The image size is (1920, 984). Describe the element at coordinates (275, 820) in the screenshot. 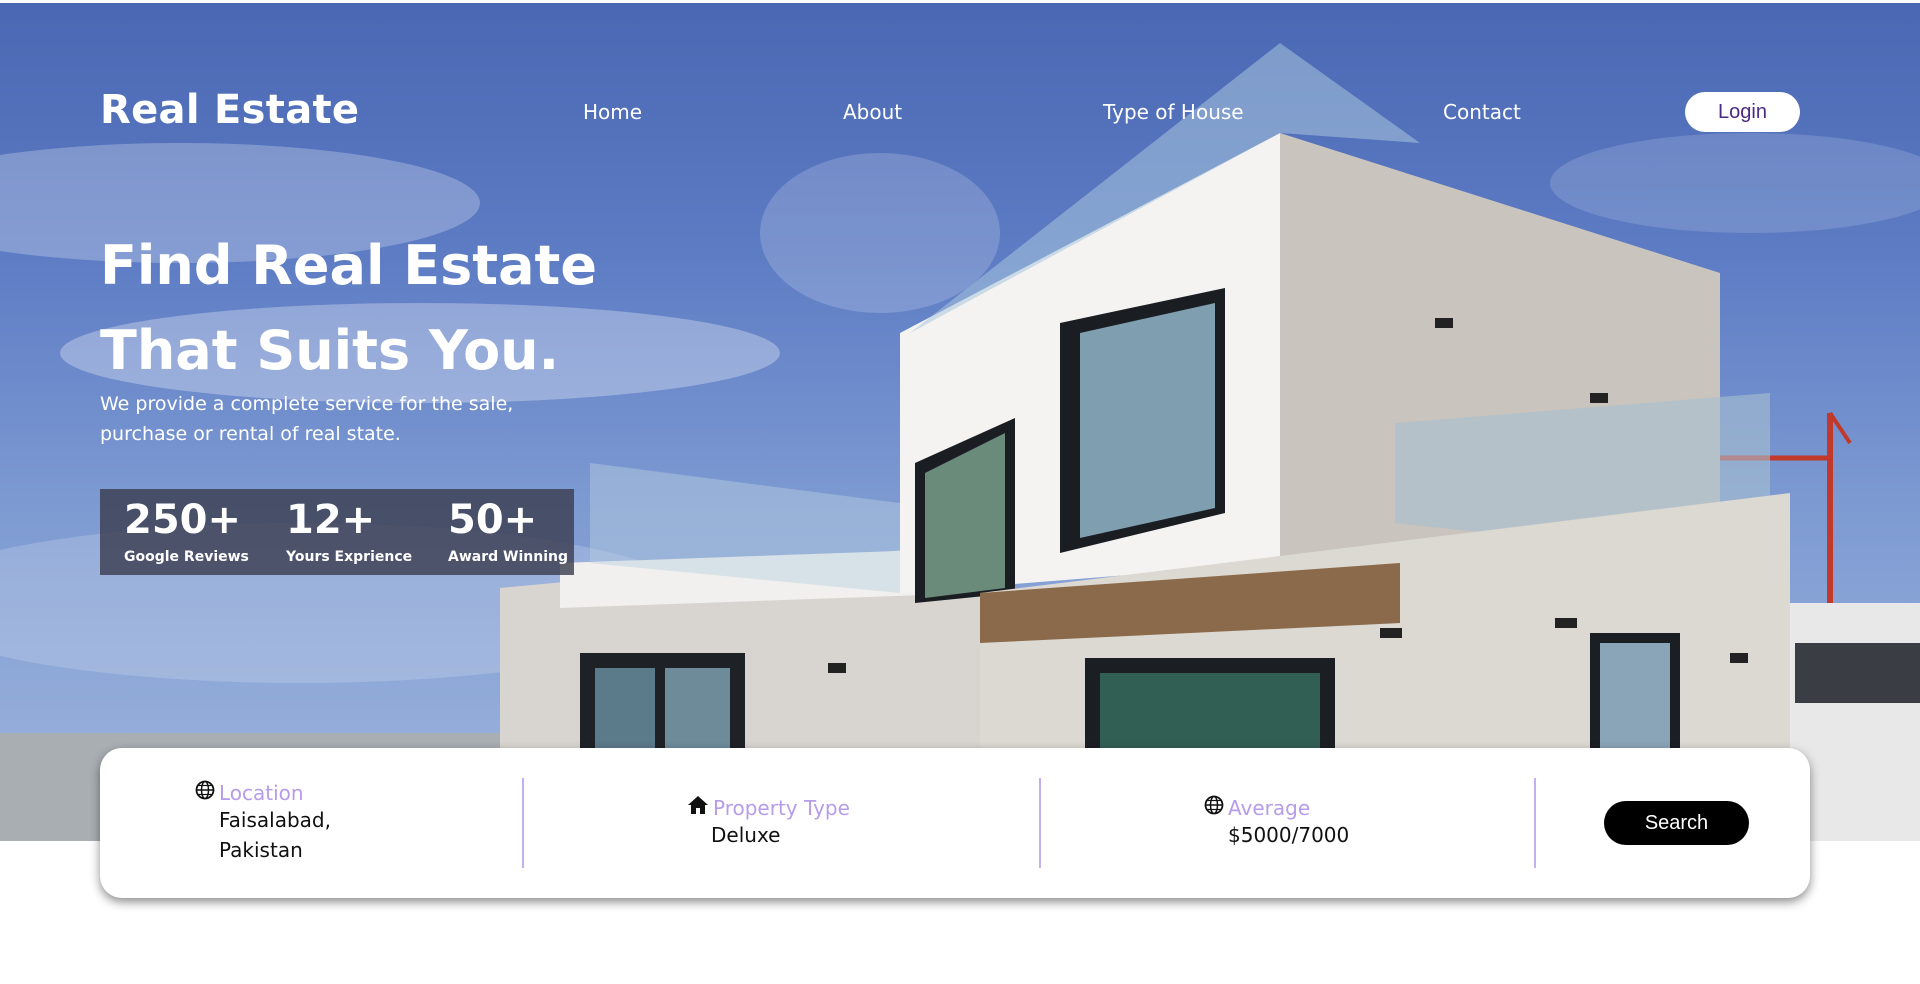

I see `location-value-line1: Faisalabad,` at that location.